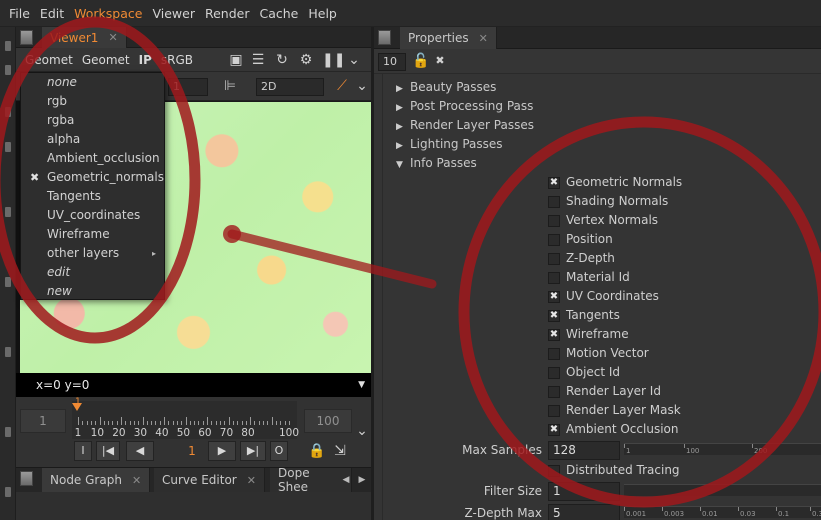  What do you see at coordinates (722, 490) in the screenshot?
I see `filter-size-slider` at bounding box center [722, 490].